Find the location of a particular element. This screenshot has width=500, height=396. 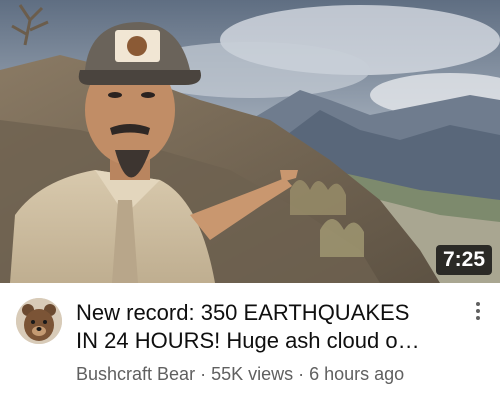

channel-name: Bushcraft Bear is located at coordinates (135, 374).